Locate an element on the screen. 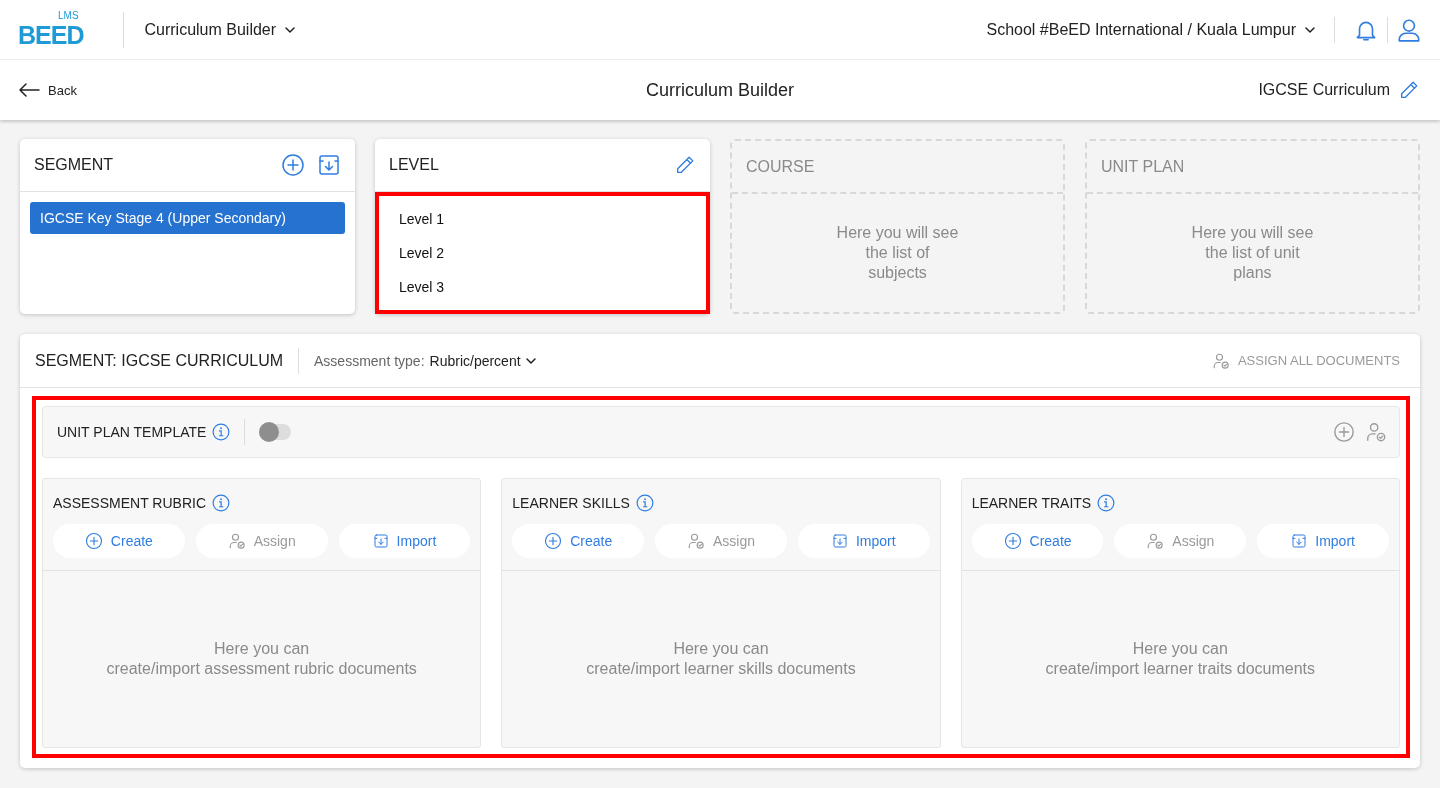  list-item: Level 2 is located at coordinates (542, 253).